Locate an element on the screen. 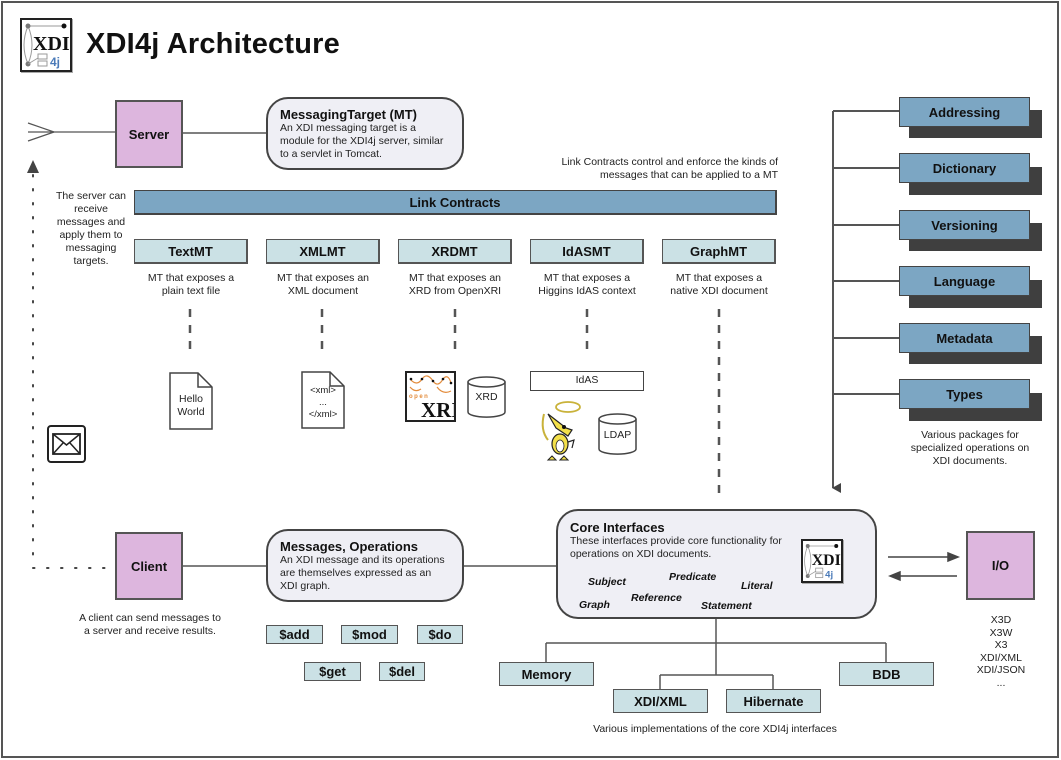 The height and width of the screenshot is (760, 1061). io-format: XDI/JSON is located at coordinates (1001, 670).